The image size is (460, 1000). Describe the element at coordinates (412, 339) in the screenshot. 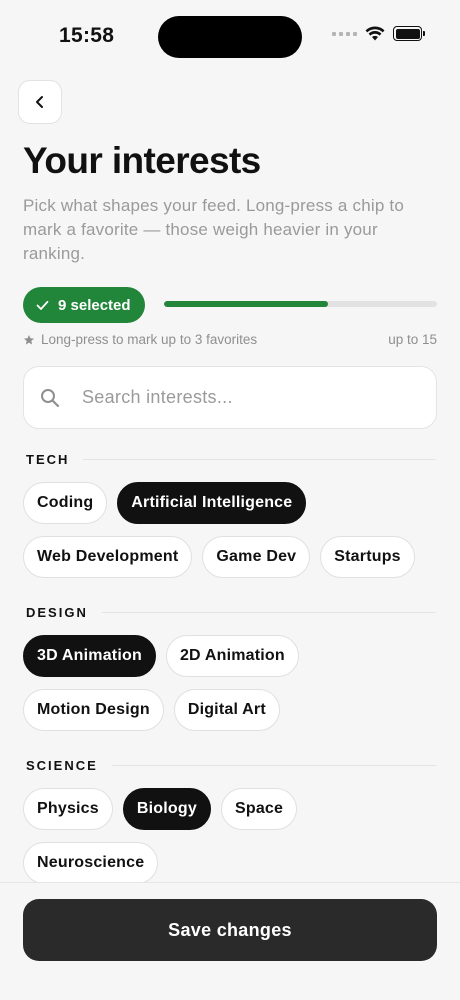

I see `selection-limit-label: up to 15` at that location.